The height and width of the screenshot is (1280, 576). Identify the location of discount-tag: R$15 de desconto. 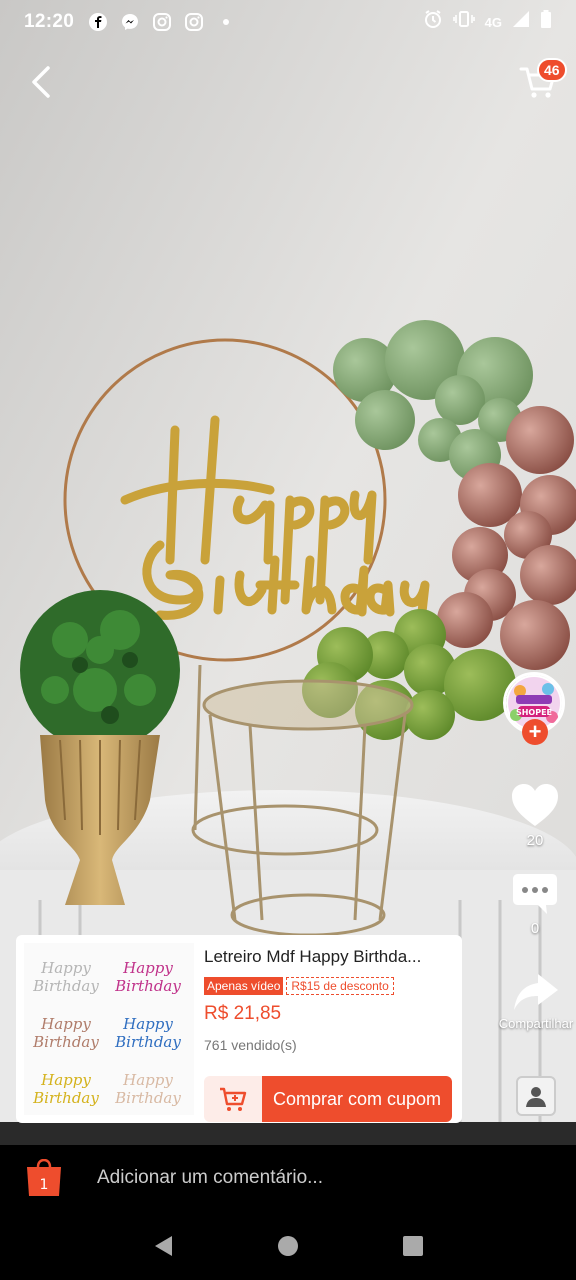
(340, 986).